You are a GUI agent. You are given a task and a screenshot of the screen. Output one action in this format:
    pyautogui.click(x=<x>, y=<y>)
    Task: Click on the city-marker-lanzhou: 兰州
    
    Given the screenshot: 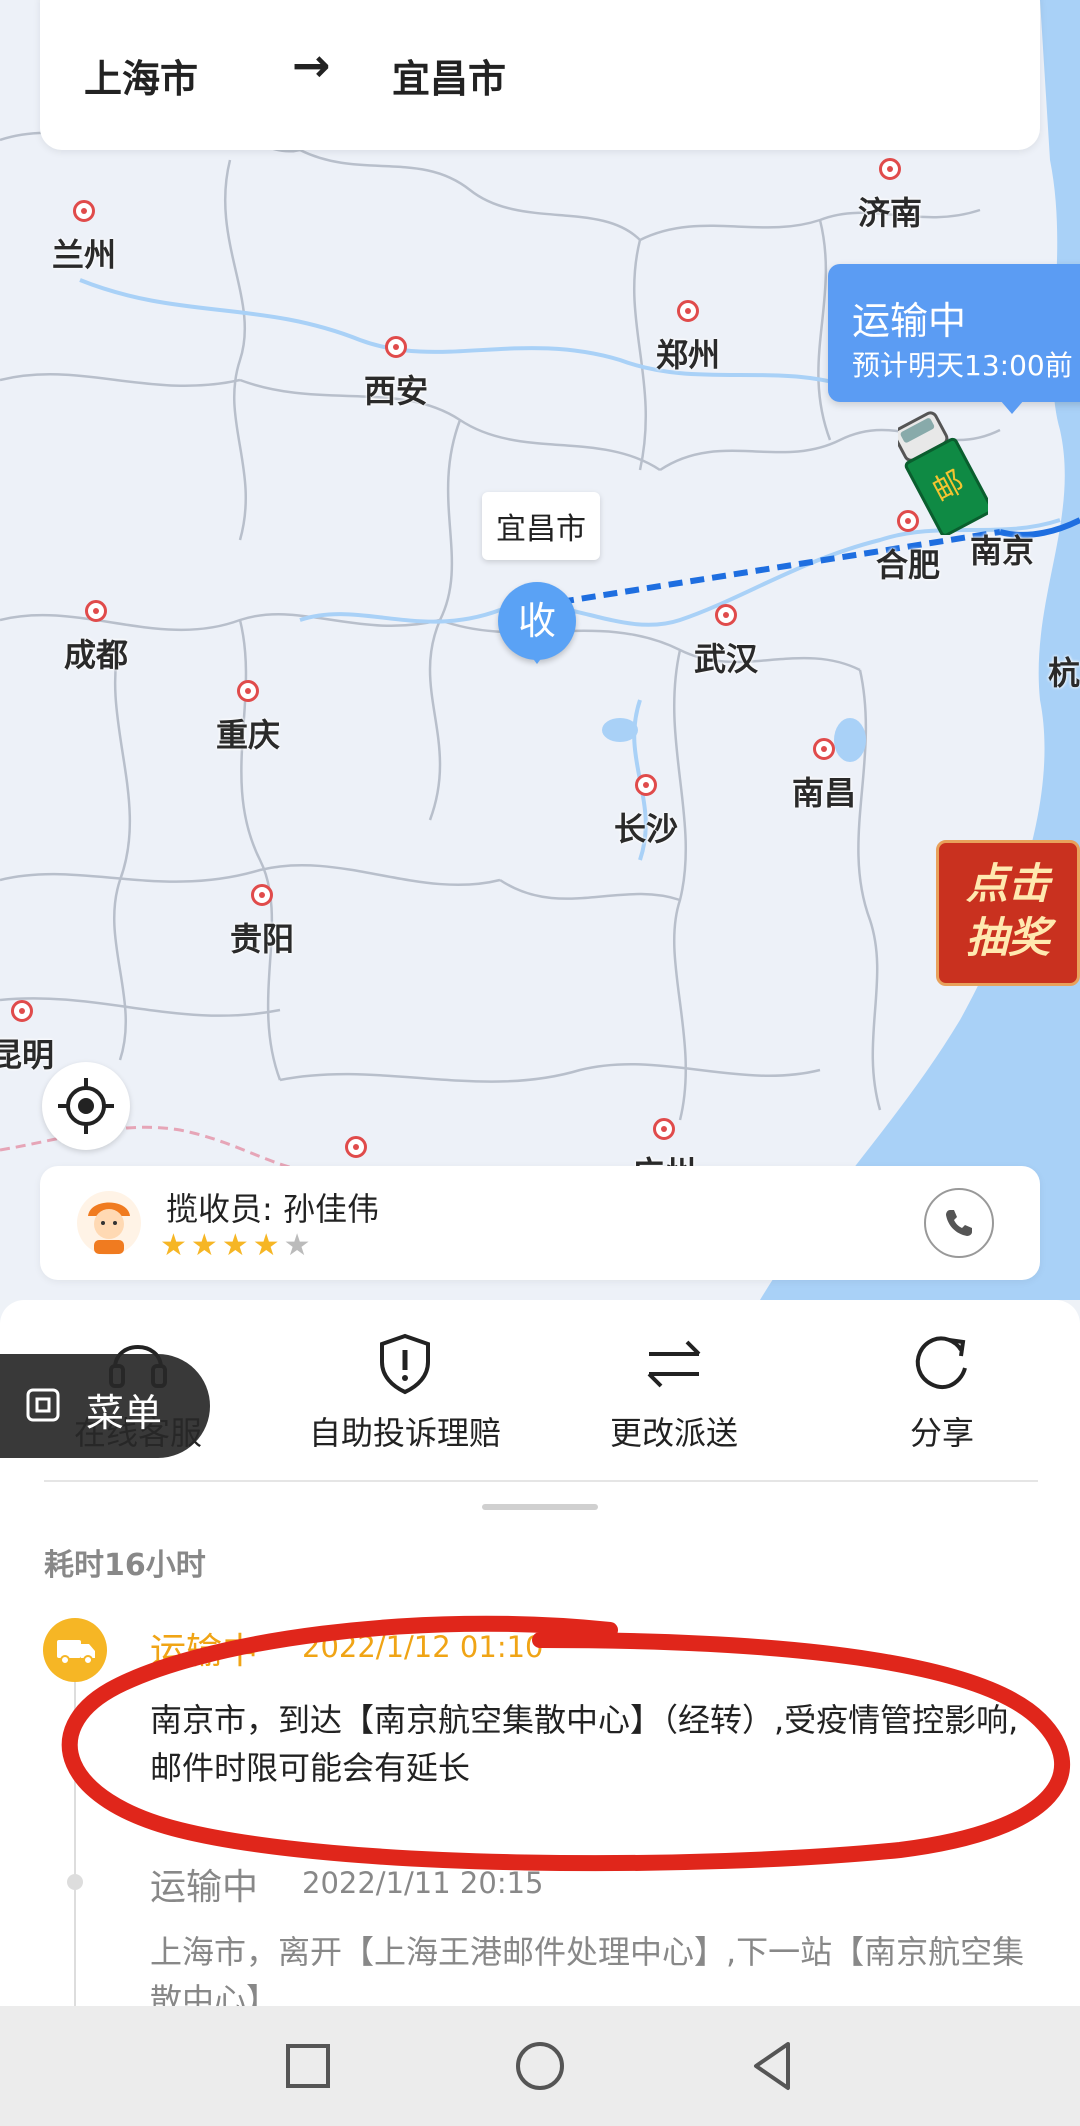 What is the action you would take?
    pyautogui.click(x=84, y=238)
    